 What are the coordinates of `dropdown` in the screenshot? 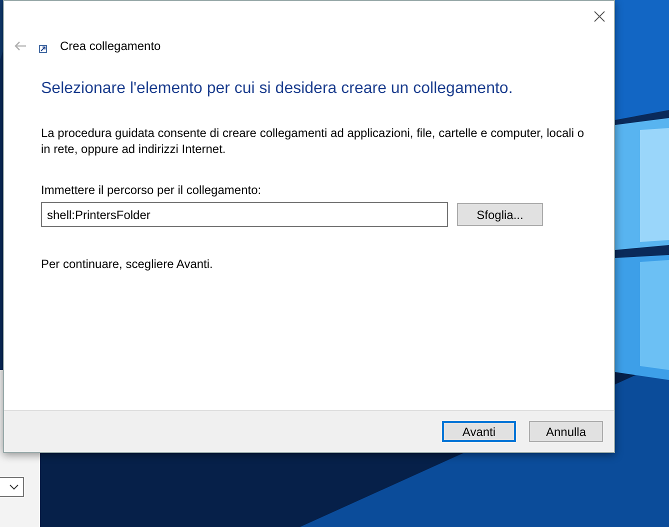 It's located at (12, 487).